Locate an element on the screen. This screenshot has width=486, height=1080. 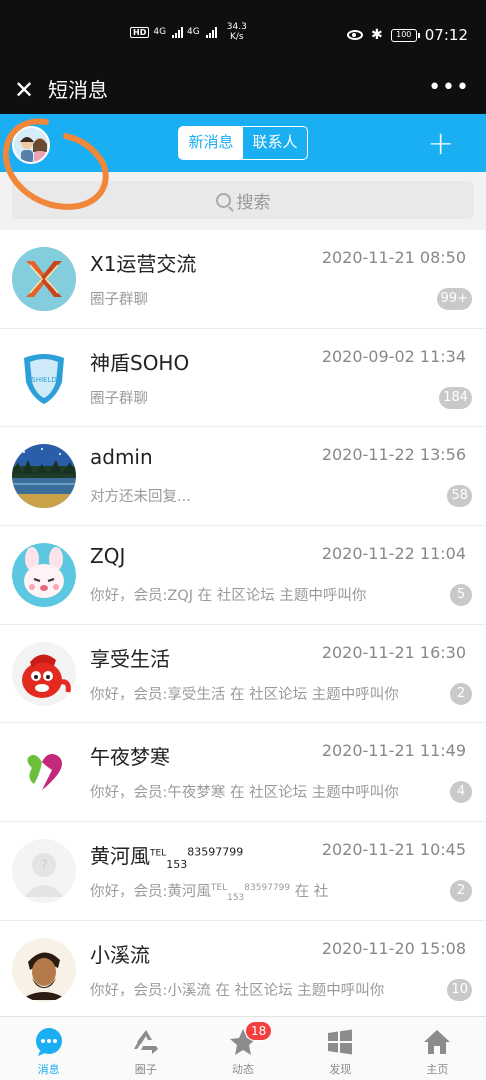
net-speed-value: 34.3 is located at coordinates (236, 27).